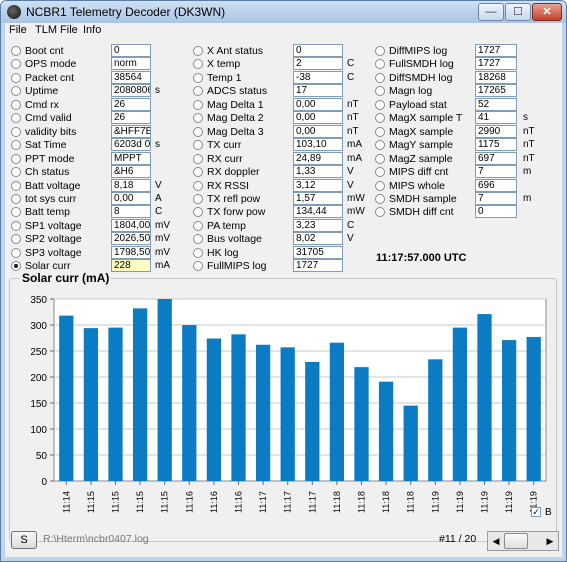  Describe the element at coordinates (16, 118) in the screenshot. I see `radio-cmd-valid` at that location.